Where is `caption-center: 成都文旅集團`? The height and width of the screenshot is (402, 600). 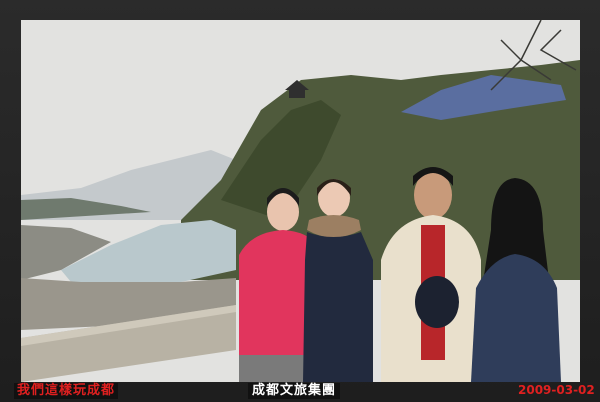 caption-center: 成都文旅集團 is located at coordinates (294, 391).